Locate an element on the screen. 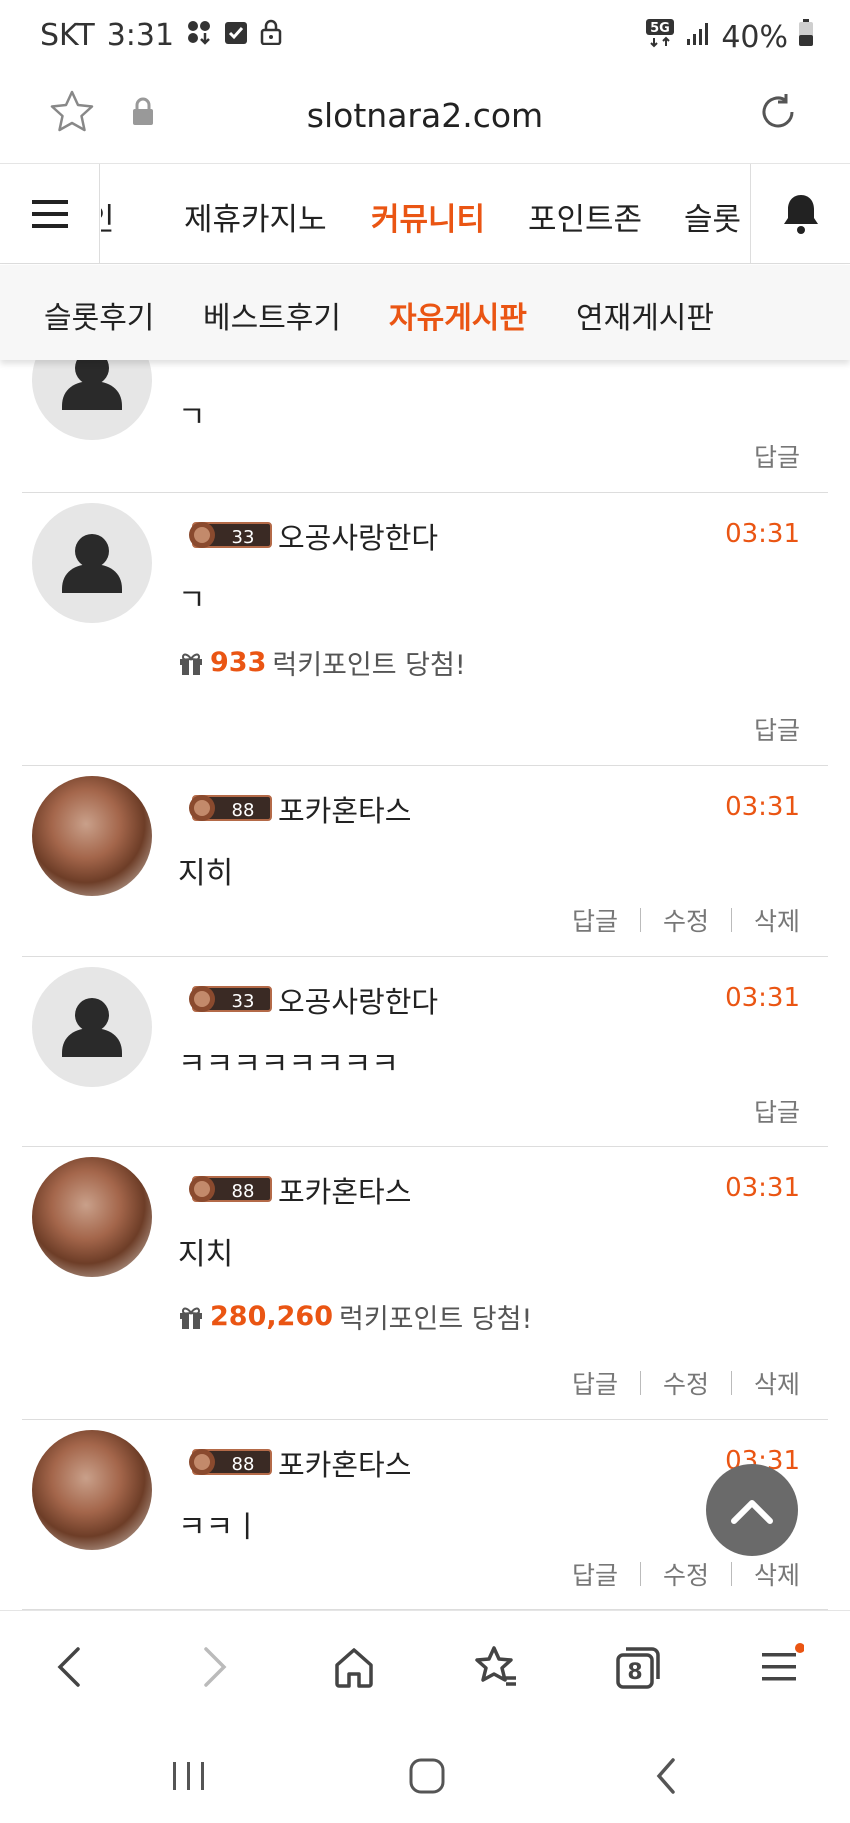  lucky-point-notice: 280,260 럭키포인트 당첨! is located at coordinates (355, 1316).